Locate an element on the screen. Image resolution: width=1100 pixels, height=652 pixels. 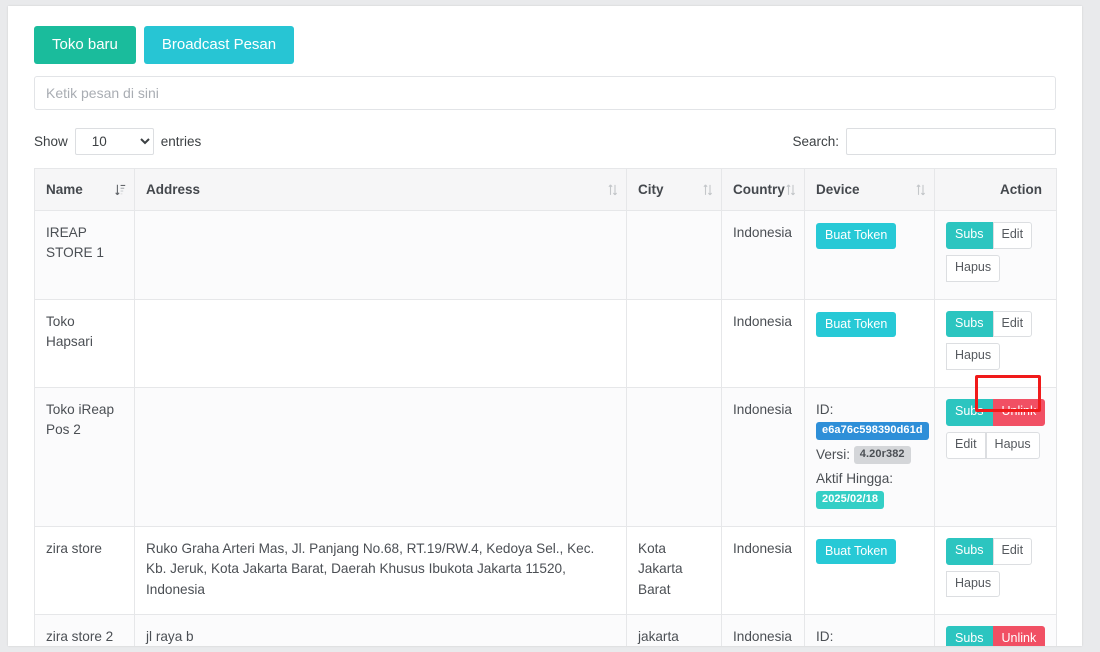
device-version-label: Versi: is located at coordinates (835, 454).